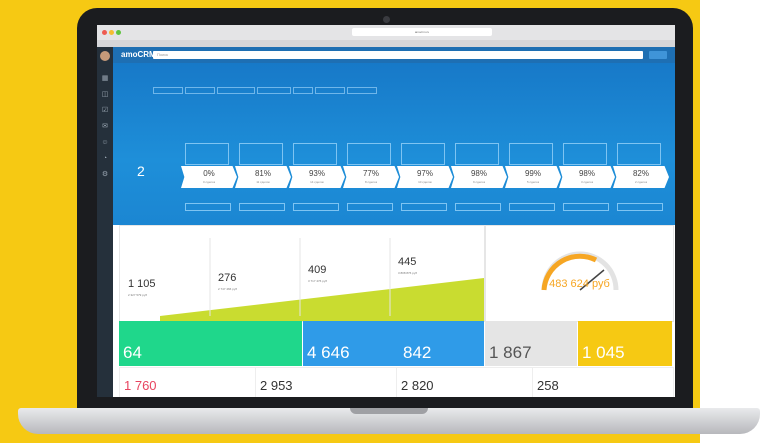 This screenshot has width=769, height=443. What do you see at coordinates (317, 182) in the screenshot?
I see `stage-sub: 14 сделок` at bounding box center [317, 182].